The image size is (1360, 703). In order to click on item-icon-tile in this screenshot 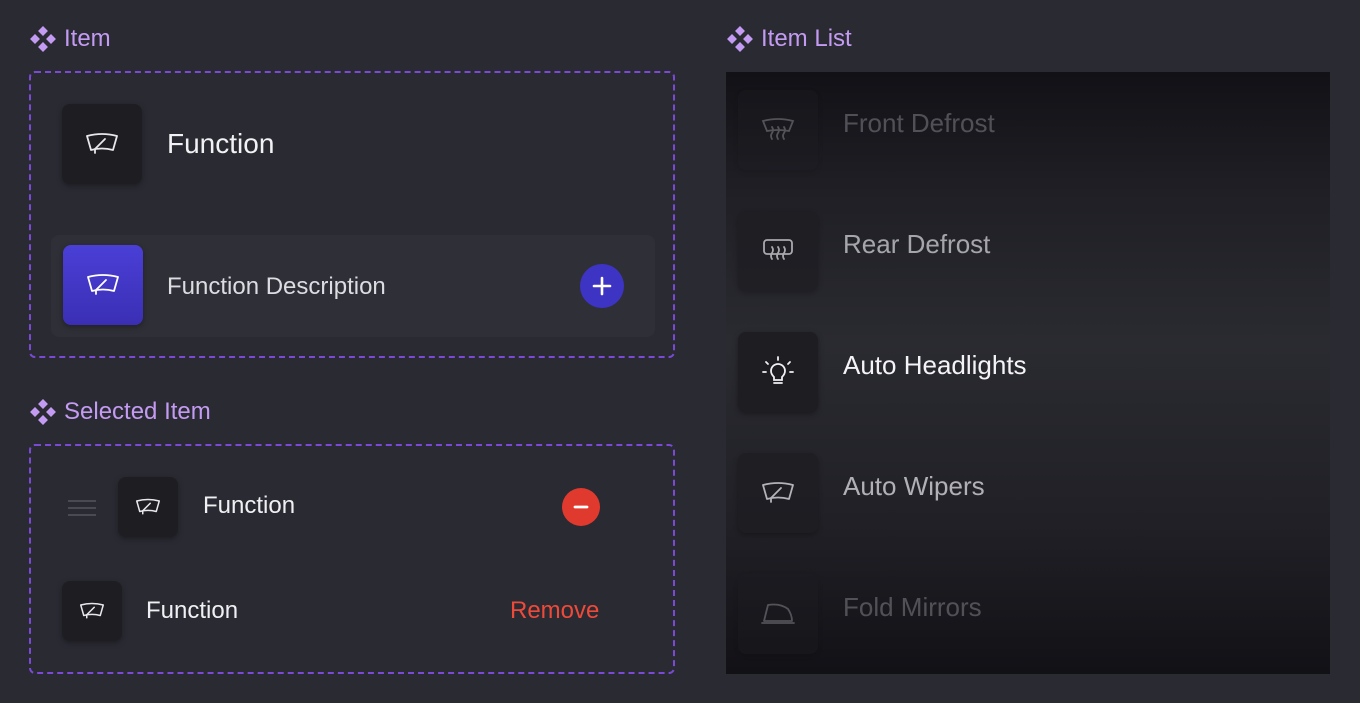, I will do `click(102, 144)`.